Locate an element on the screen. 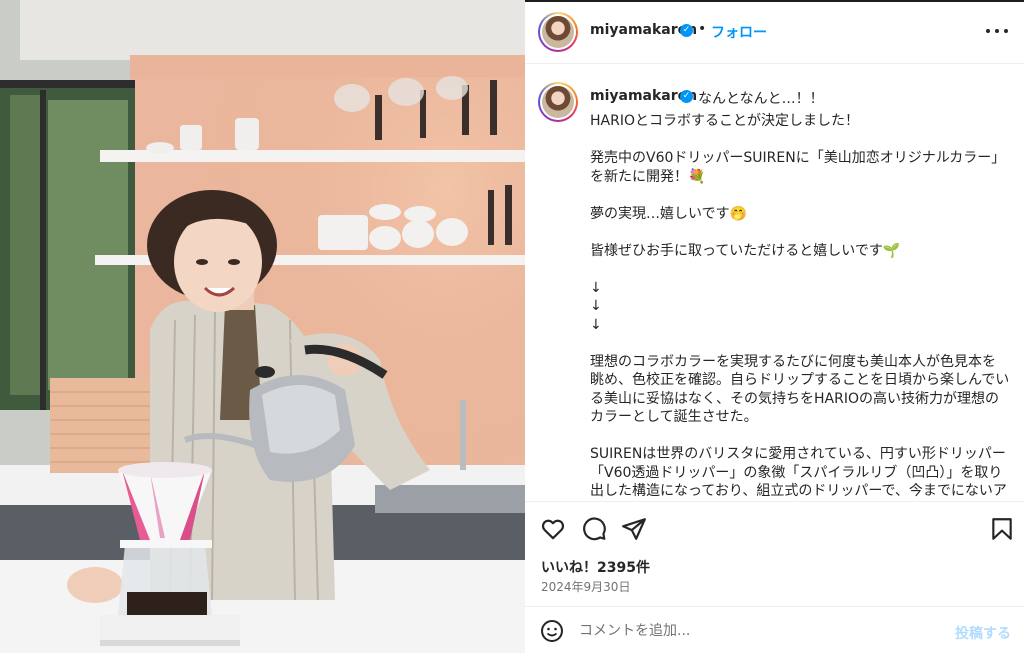  post-comment-button: 投稿する is located at coordinates (983, 633).